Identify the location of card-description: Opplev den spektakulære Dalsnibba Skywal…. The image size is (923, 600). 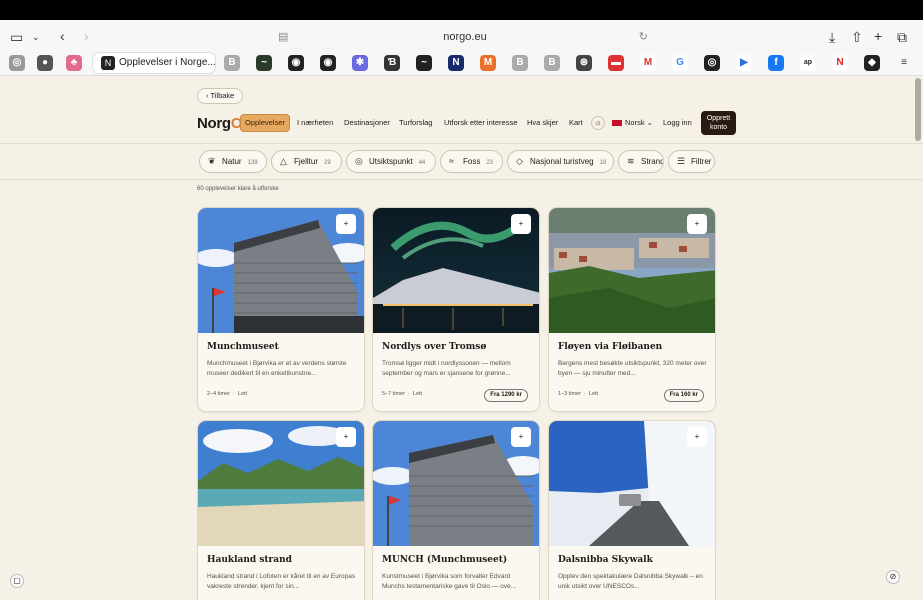
(630, 581).